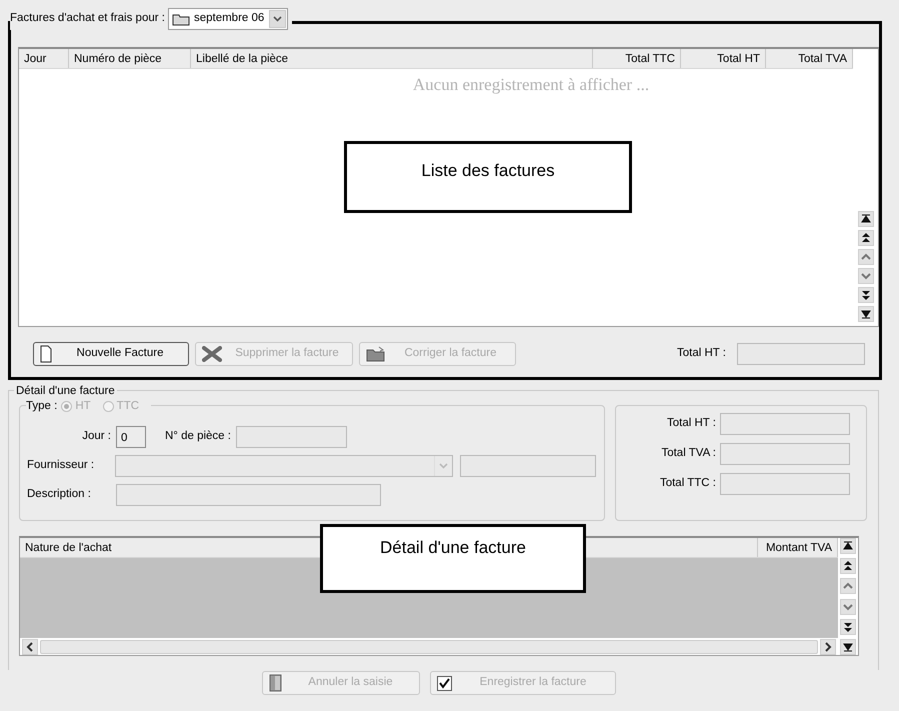  I want to click on column-header: Total HT, so click(723, 58).